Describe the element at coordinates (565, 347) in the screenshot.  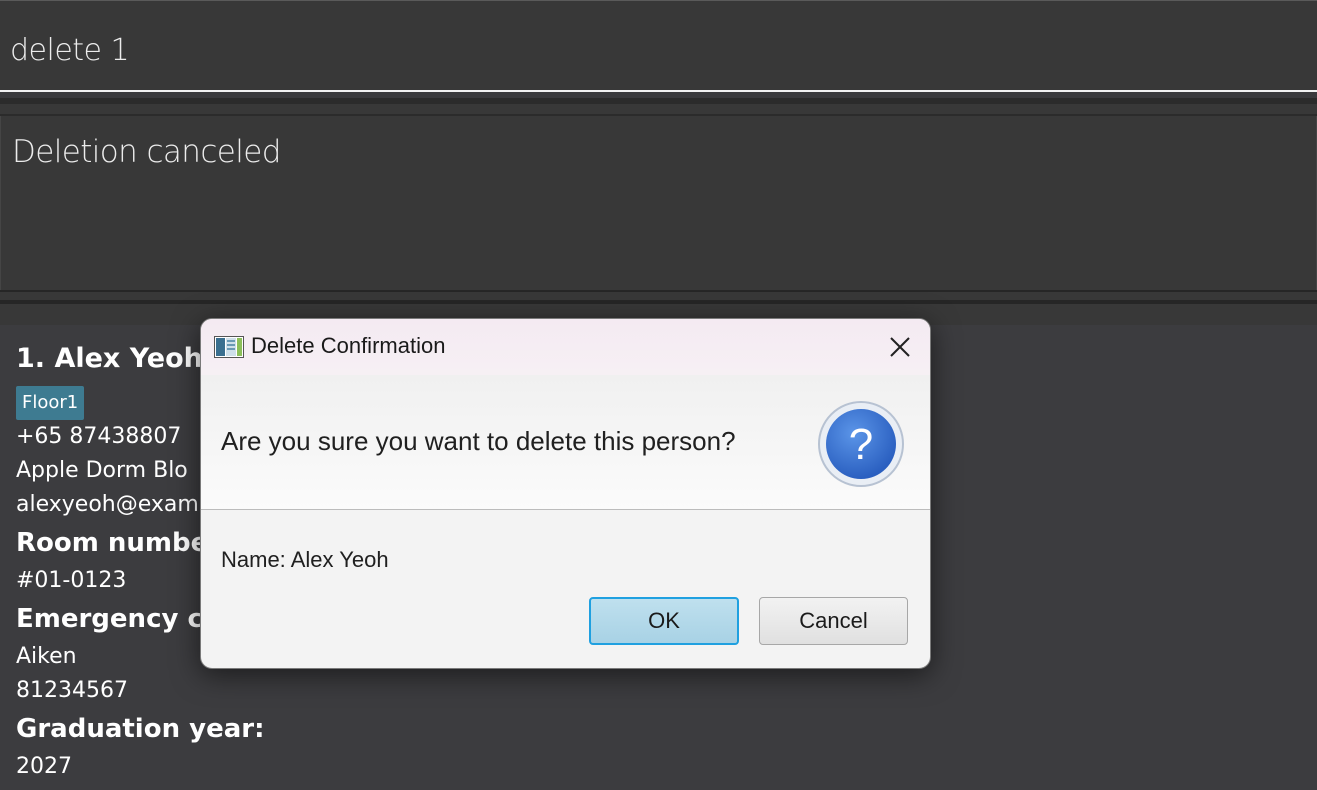
I see `dialog-titlebar: Delete Confirmation` at that location.